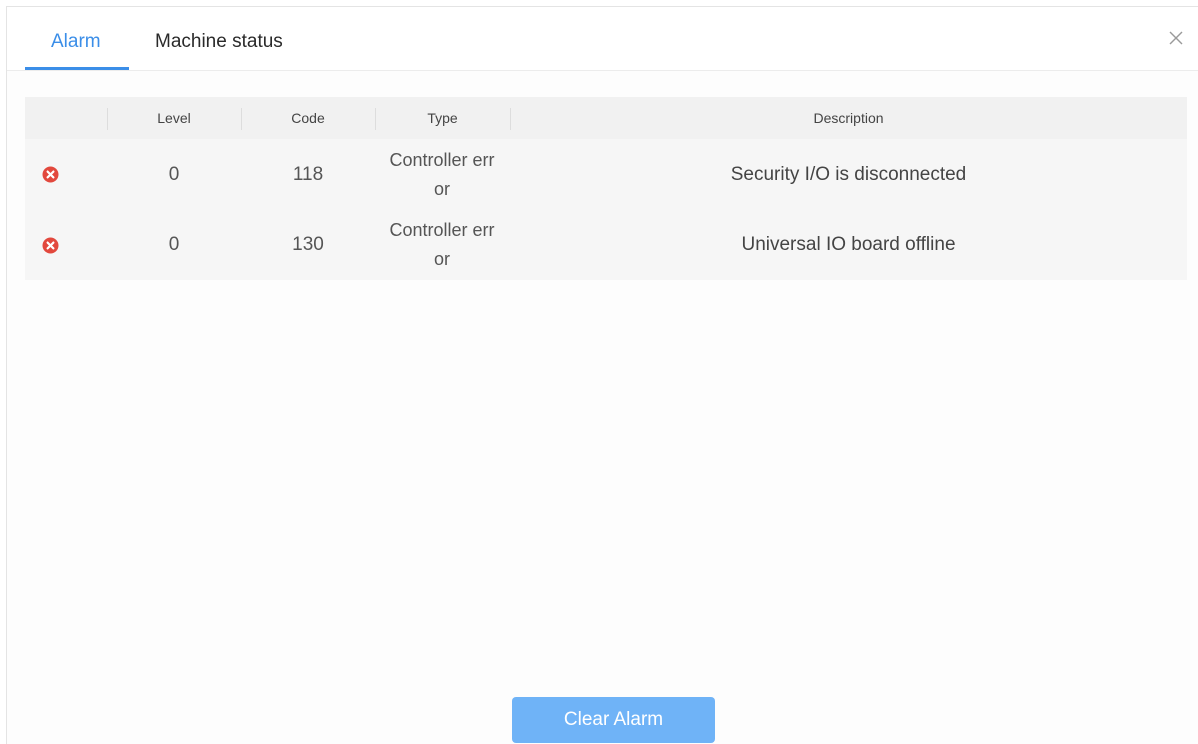  Describe the element at coordinates (77, 68) in the screenshot. I see `active-tab-indicator` at that location.